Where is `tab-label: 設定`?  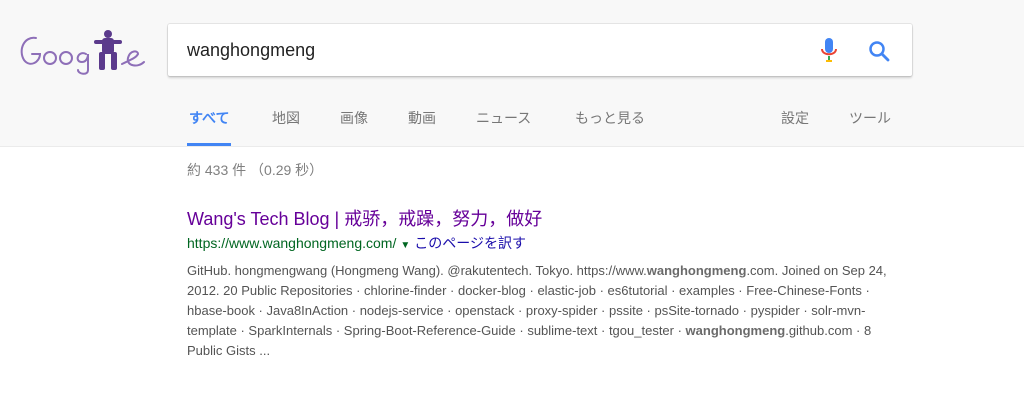
tab-label: 設定 is located at coordinates (795, 118).